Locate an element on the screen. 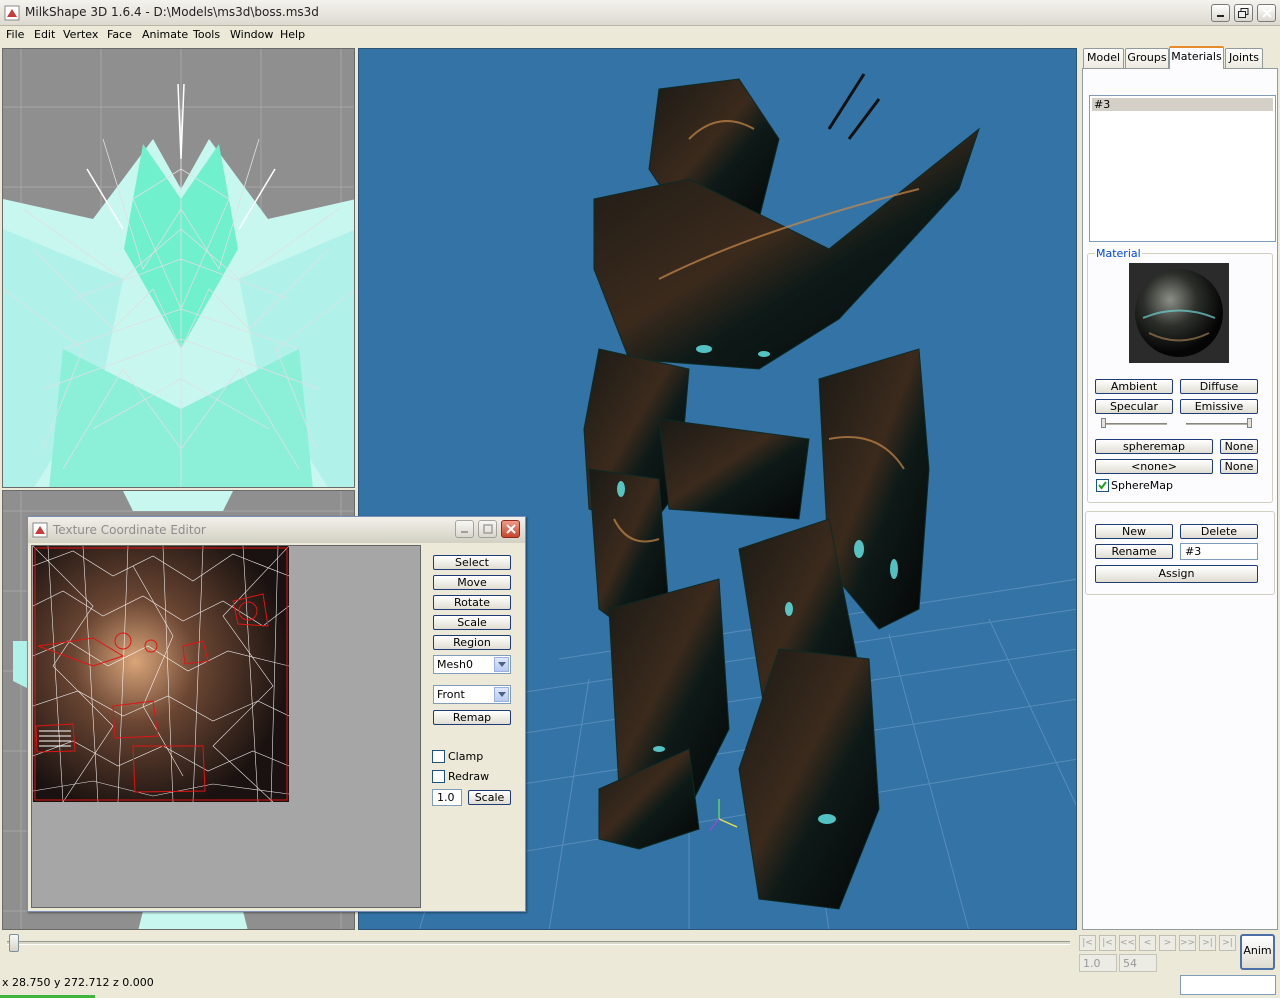  clamp-label: Clamp is located at coordinates (466, 756).